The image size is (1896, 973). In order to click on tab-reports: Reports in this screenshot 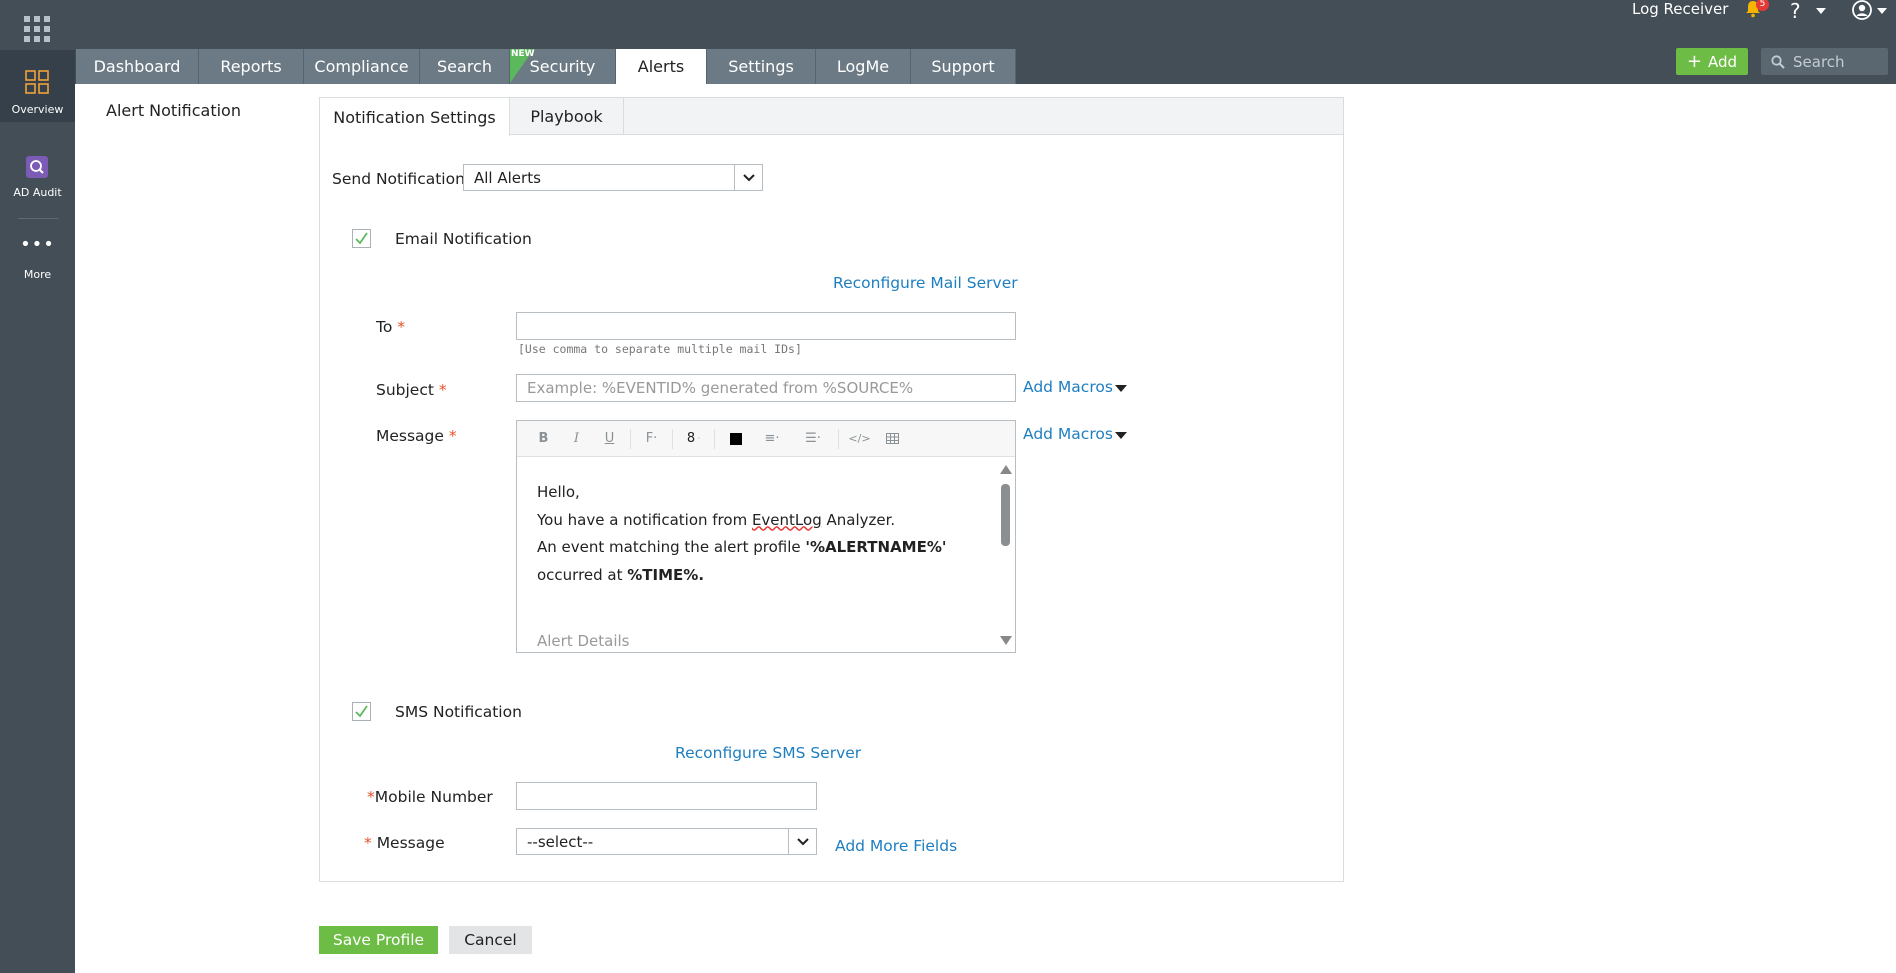, I will do `click(251, 66)`.